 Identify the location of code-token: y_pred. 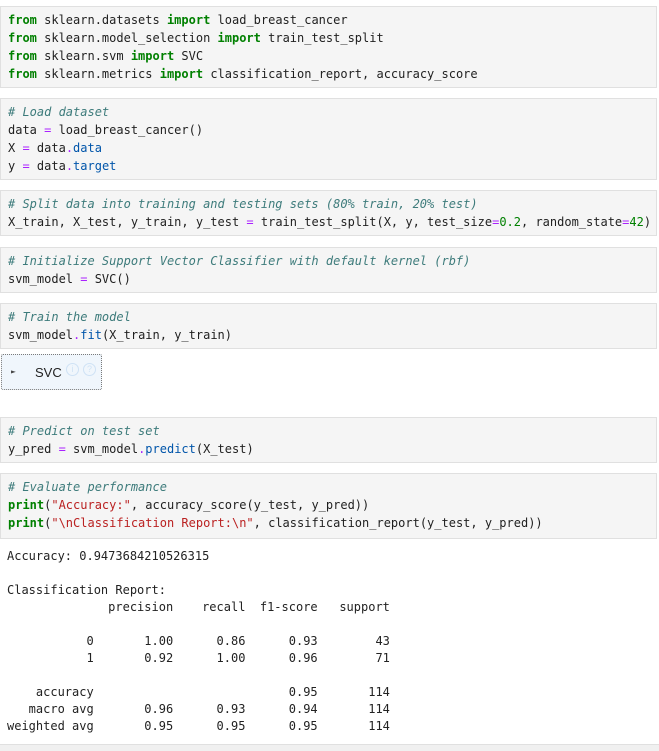
(33, 449).